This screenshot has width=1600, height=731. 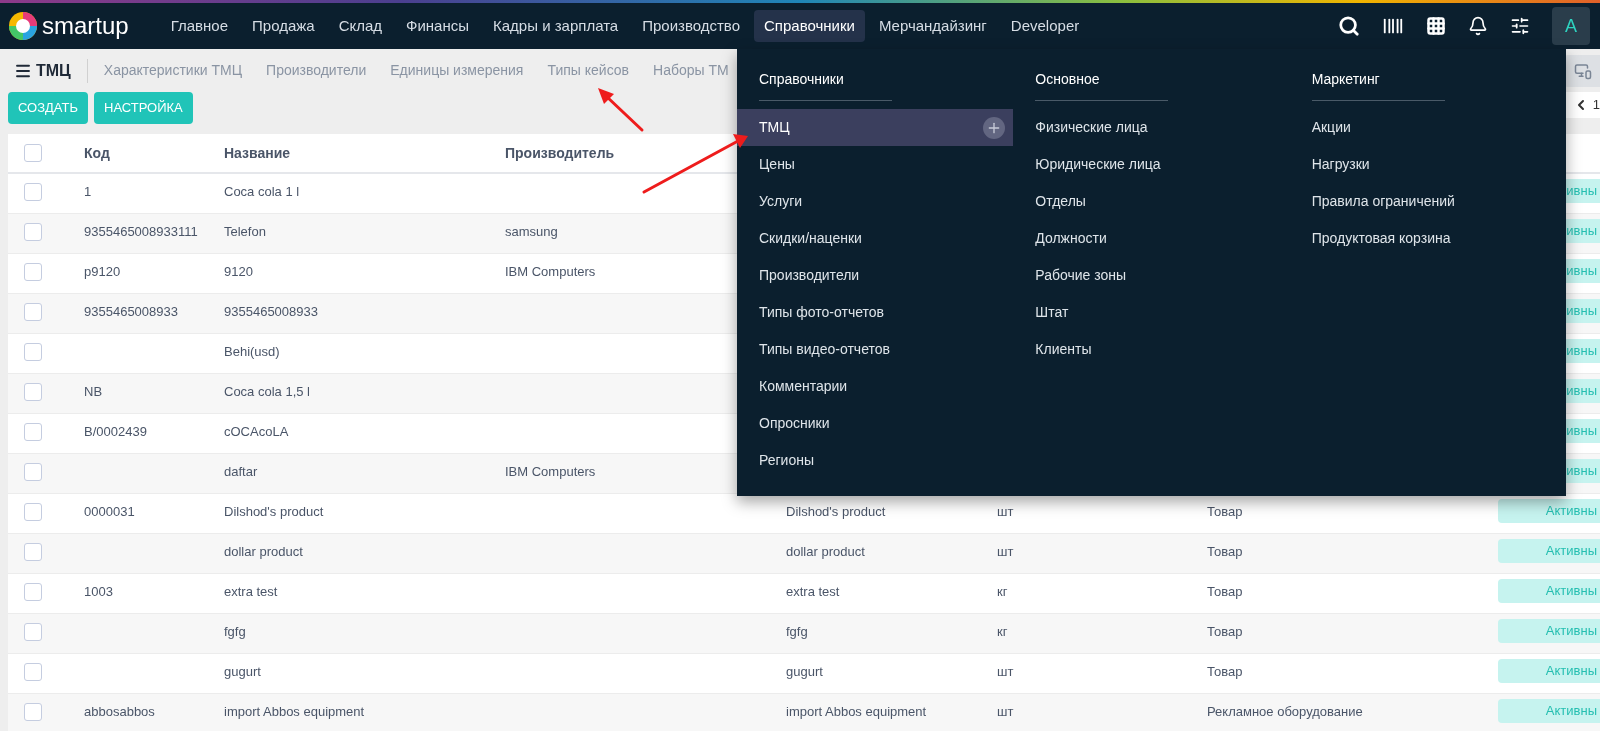 I want to click on nav-item: Продажа, so click(x=283, y=26).